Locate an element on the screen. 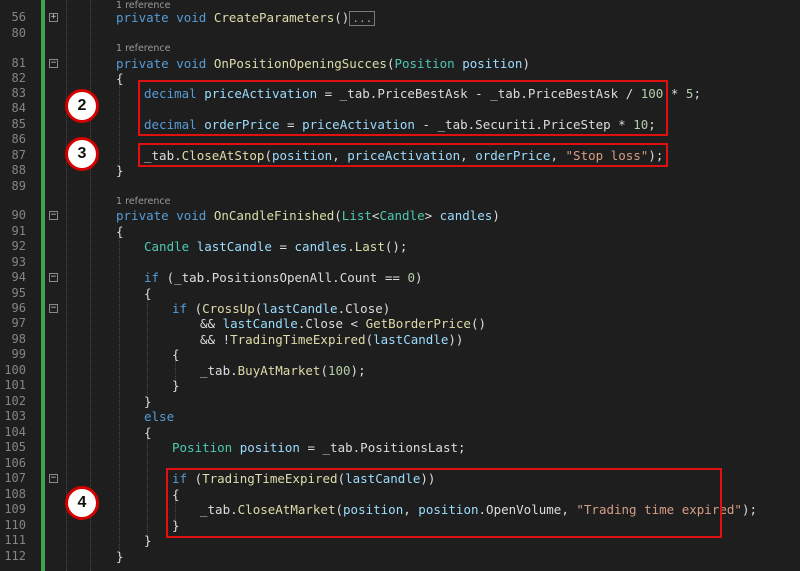 Image resolution: width=800 pixels, height=571 pixels. method-name: OnPositionOpeningSucces is located at coordinates (300, 63).